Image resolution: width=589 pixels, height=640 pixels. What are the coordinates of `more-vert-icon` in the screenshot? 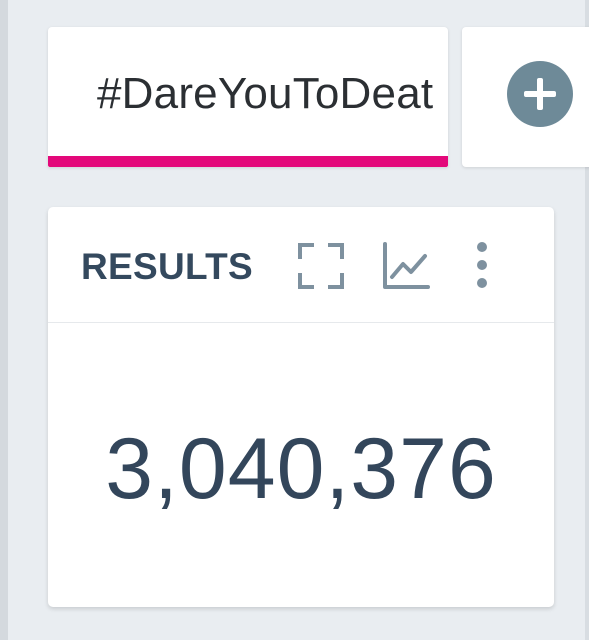 It's located at (482, 266).